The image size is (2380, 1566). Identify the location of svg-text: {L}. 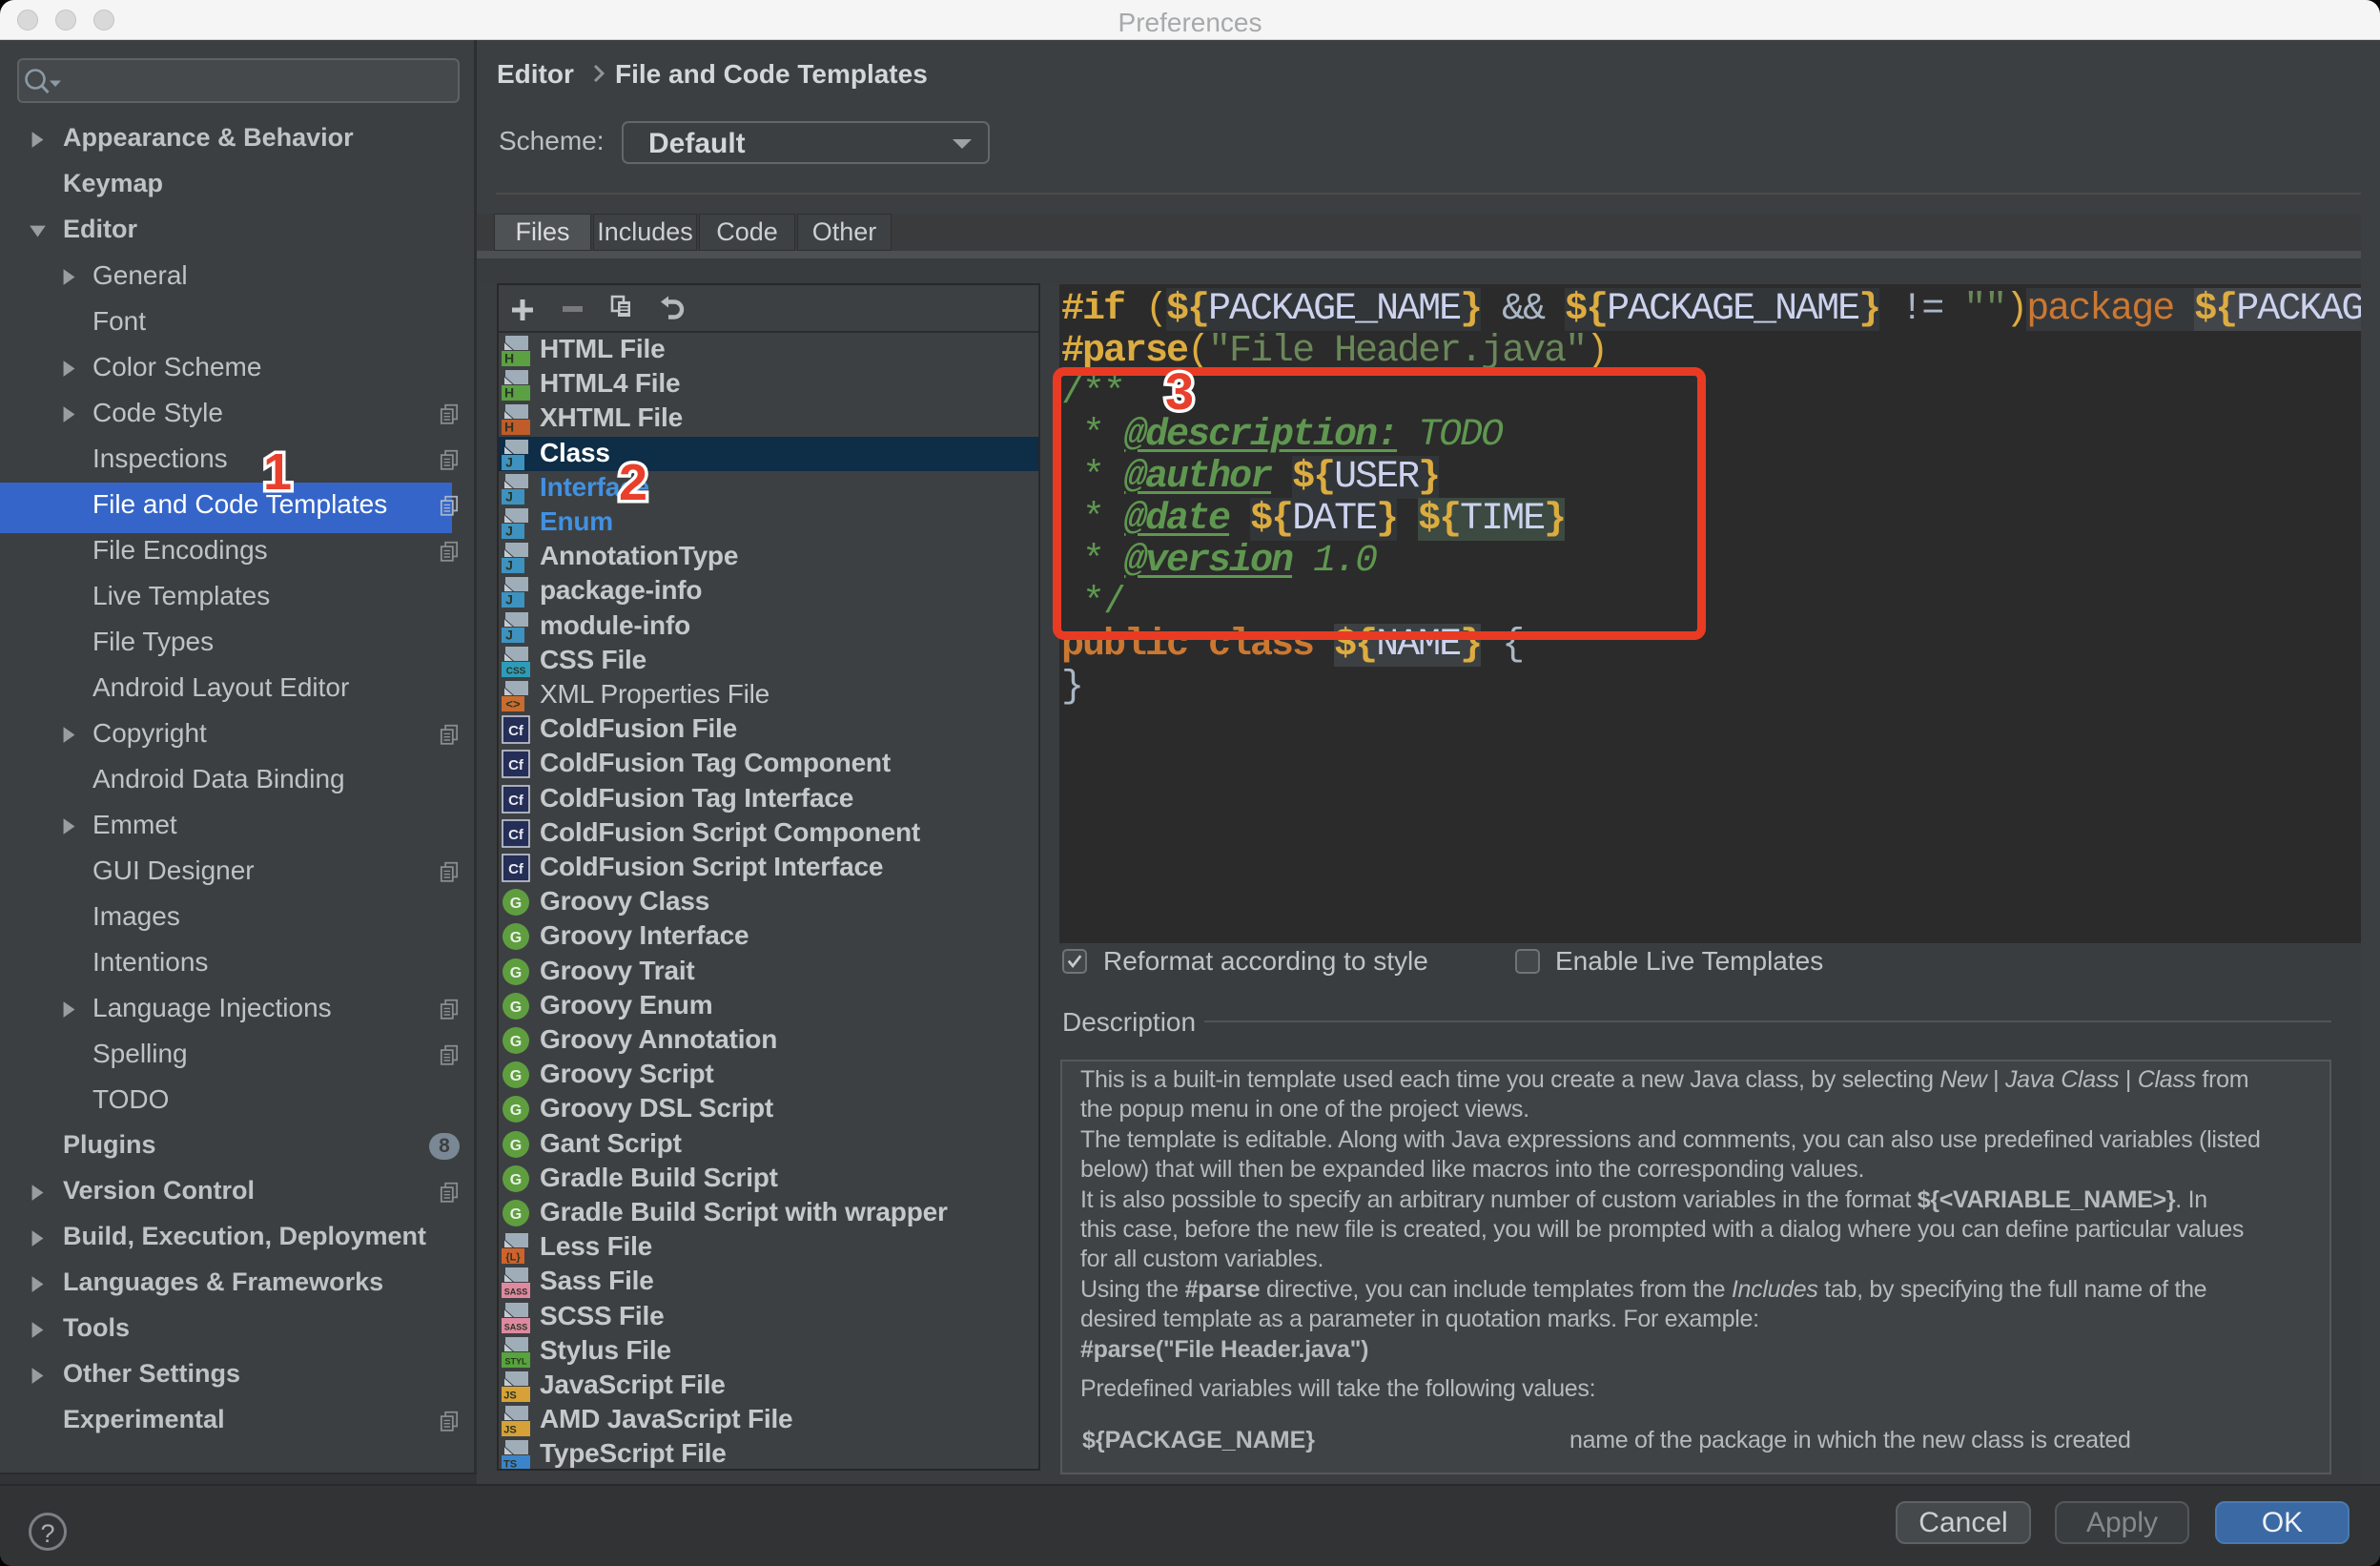
(513, 1258).